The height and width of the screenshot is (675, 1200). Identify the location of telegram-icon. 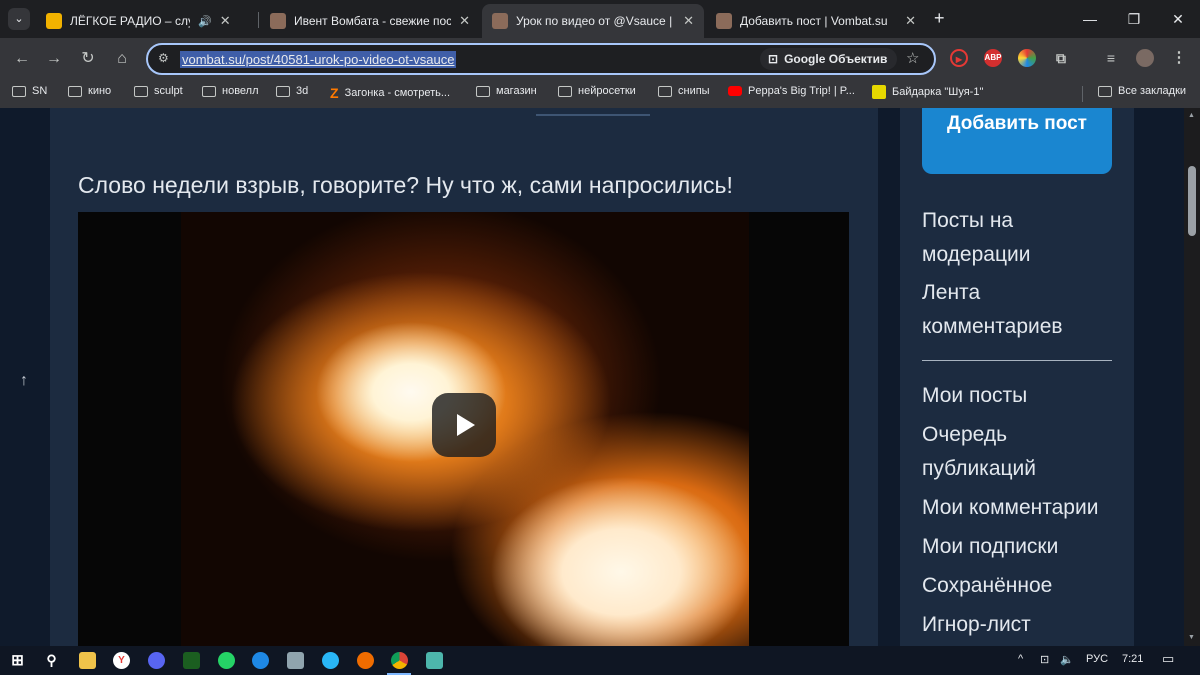
(330, 660).